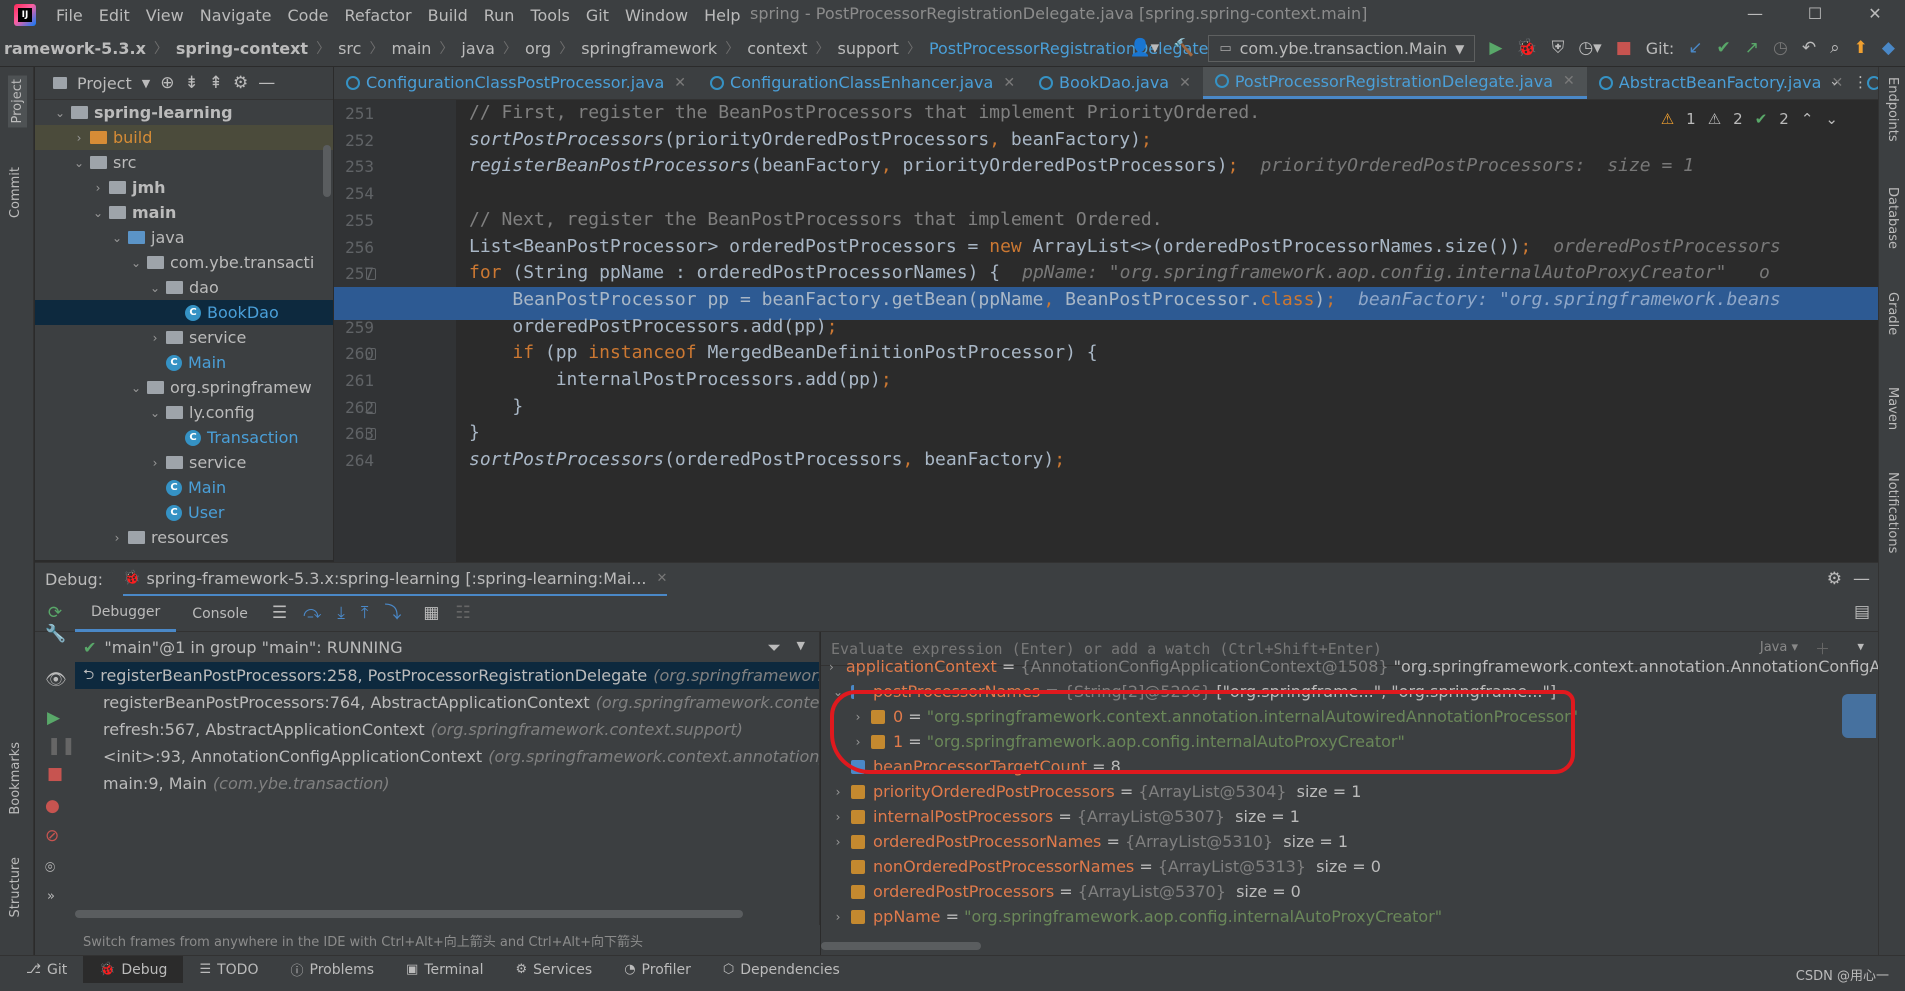 This screenshot has width=1905, height=991. What do you see at coordinates (371, 434) in the screenshot?
I see `fold-marker-icon` at bounding box center [371, 434].